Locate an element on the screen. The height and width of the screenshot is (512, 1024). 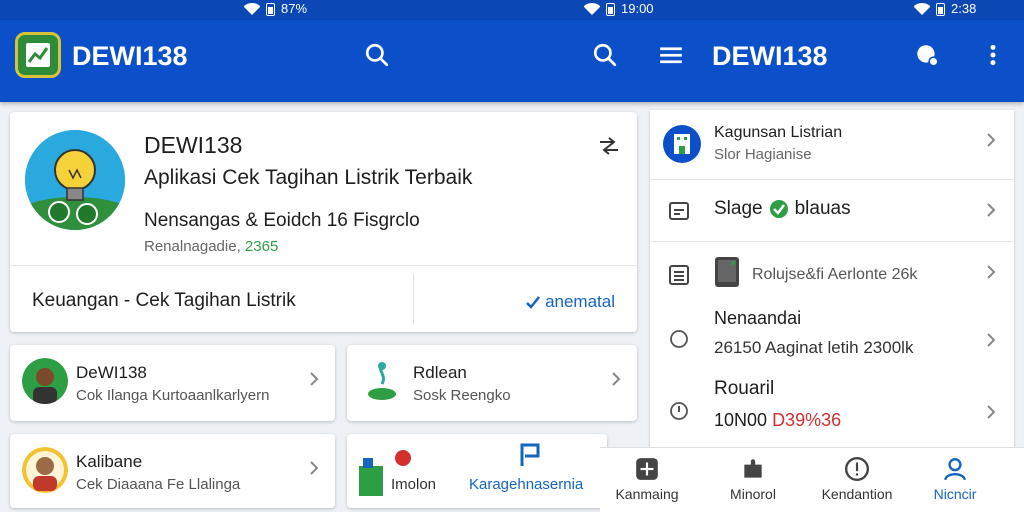
verified-icon is located at coordinates (778, 209).